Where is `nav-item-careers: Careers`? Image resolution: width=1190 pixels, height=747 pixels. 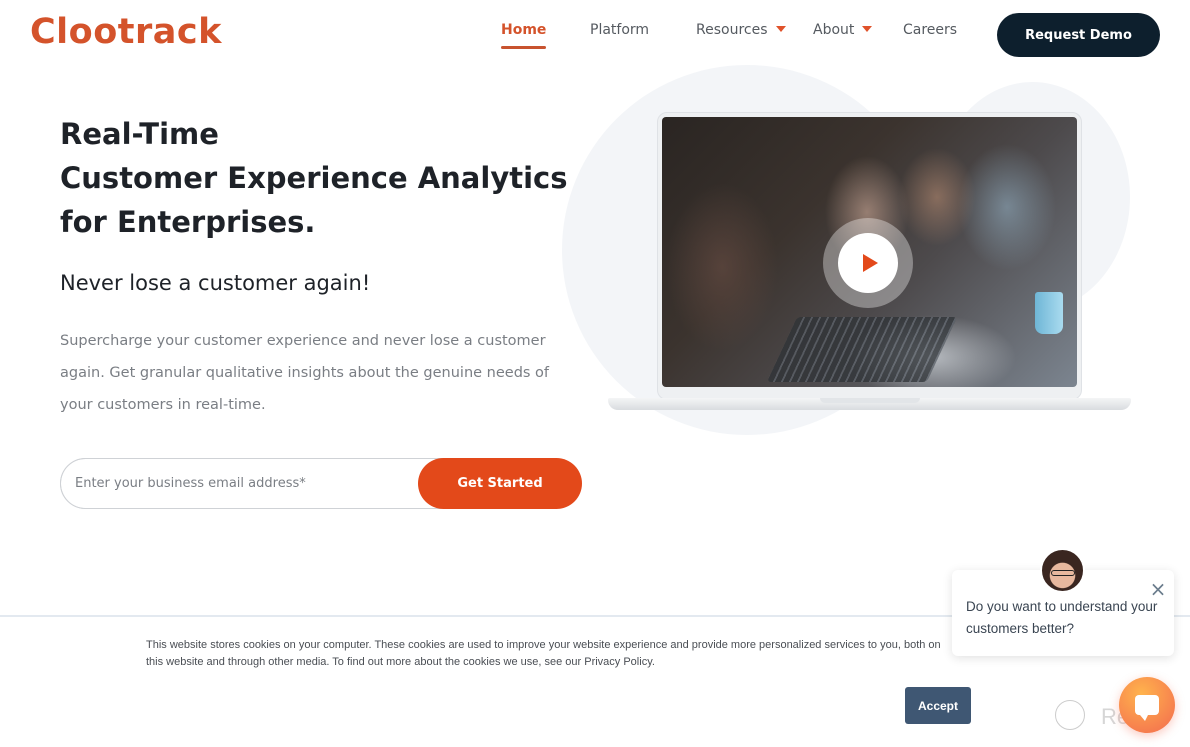
nav-item-careers: Careers is located at coordinates (930, 30).